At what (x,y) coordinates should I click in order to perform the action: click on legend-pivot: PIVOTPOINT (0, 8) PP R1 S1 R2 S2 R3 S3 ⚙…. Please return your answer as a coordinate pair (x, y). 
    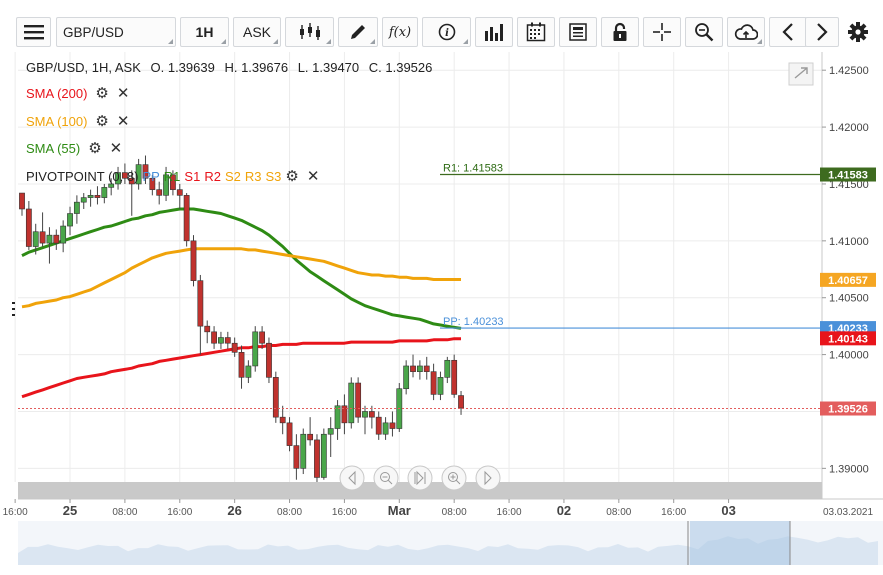
    Looking at the image, I should click on (172, 176).